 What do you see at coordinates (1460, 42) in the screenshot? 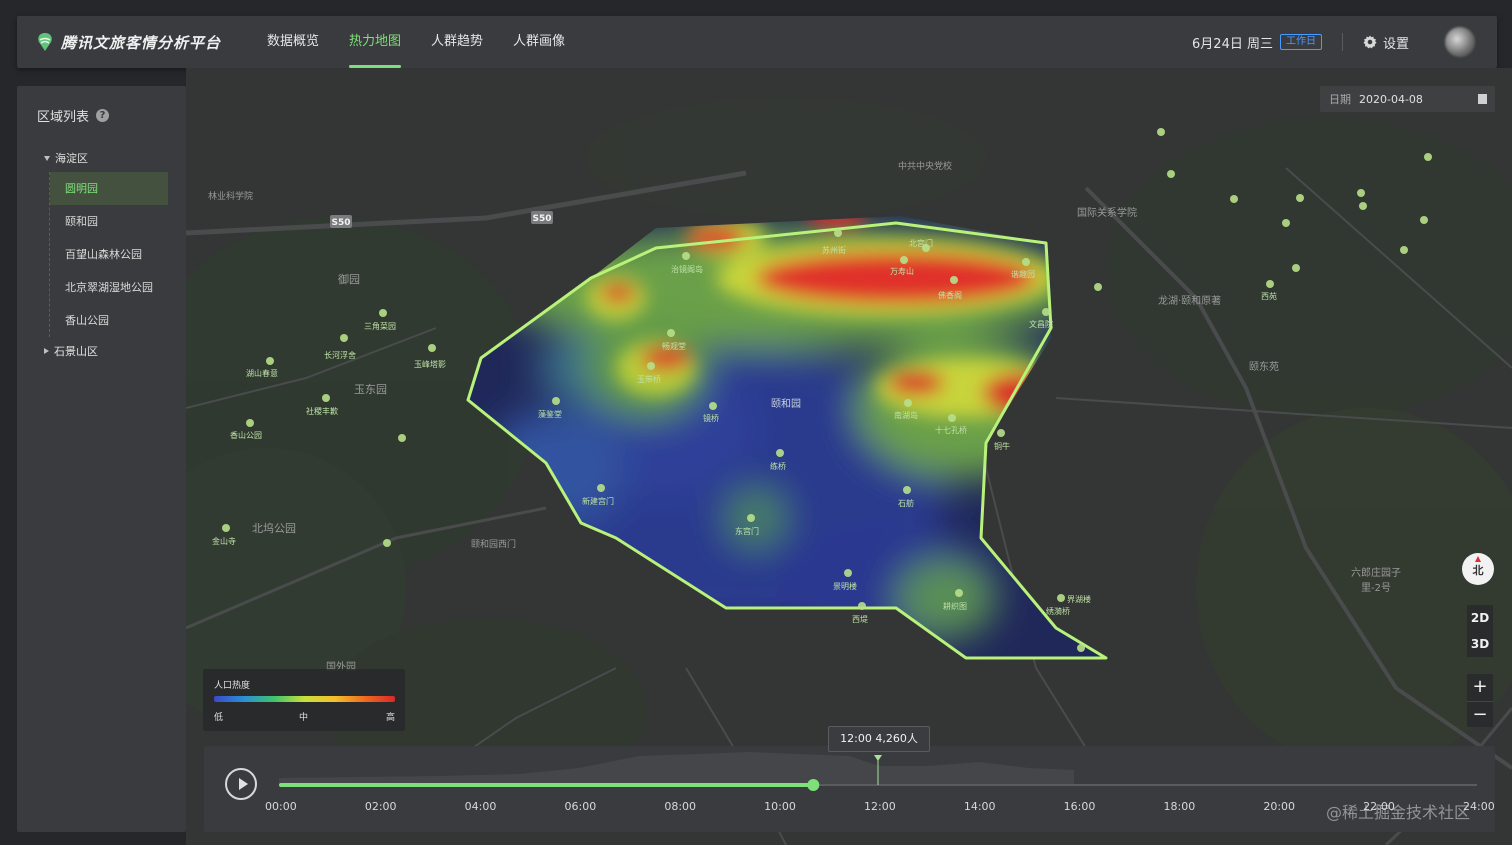
I see `user-avatar` at bounding box center [1460, 42].